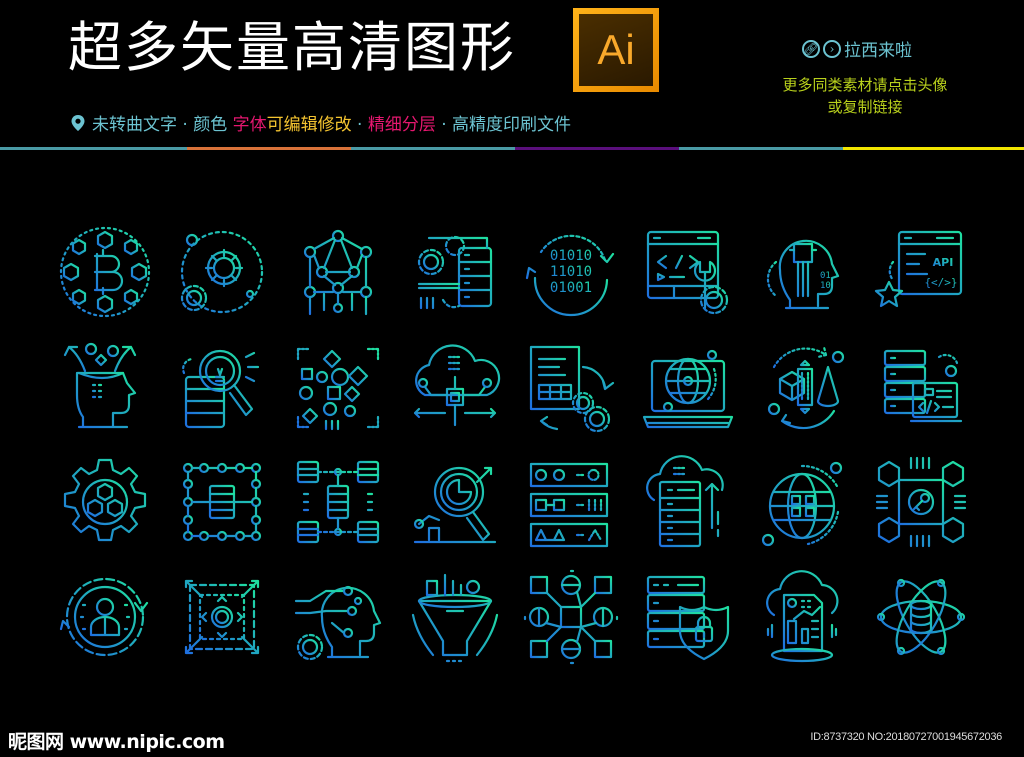  I want to click on subtitle-segment: ·, so click(359, 125).